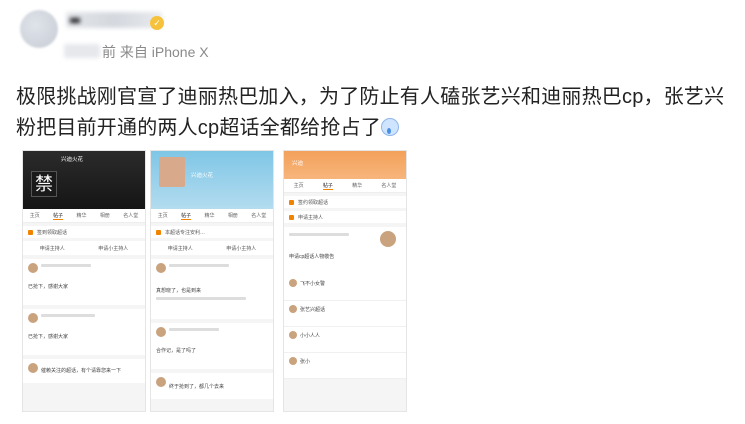  Describe the element at coordinates (114, 20) in the screenshot. I see `username-blurred` at that location.